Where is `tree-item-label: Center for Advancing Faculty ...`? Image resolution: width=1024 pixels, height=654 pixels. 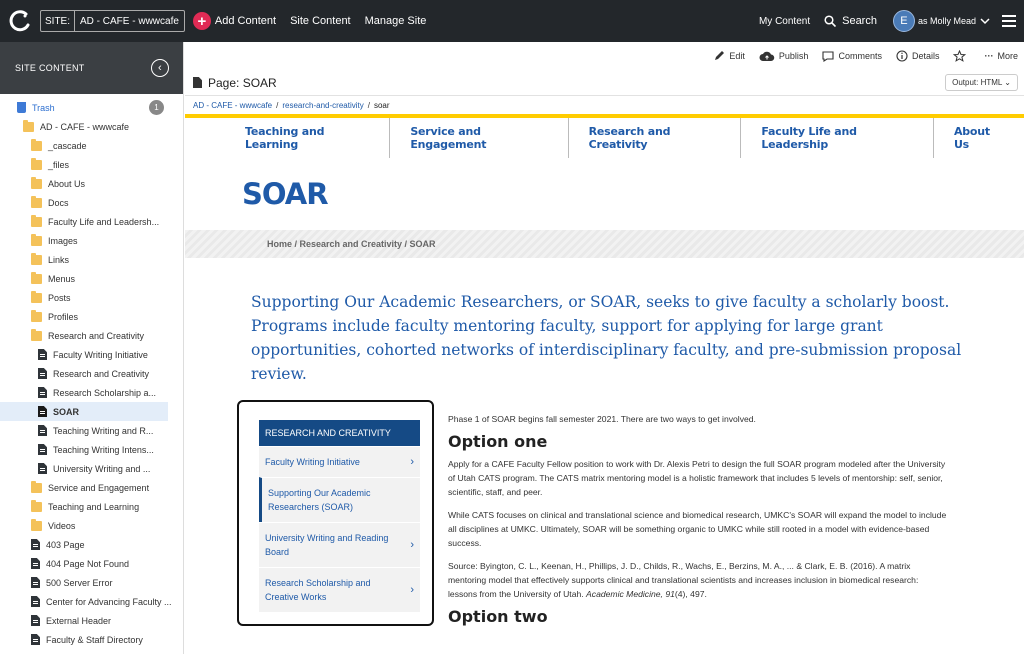 tree-item-label: Center for Advancing Faculty ... is located at coordinates (109, 601).